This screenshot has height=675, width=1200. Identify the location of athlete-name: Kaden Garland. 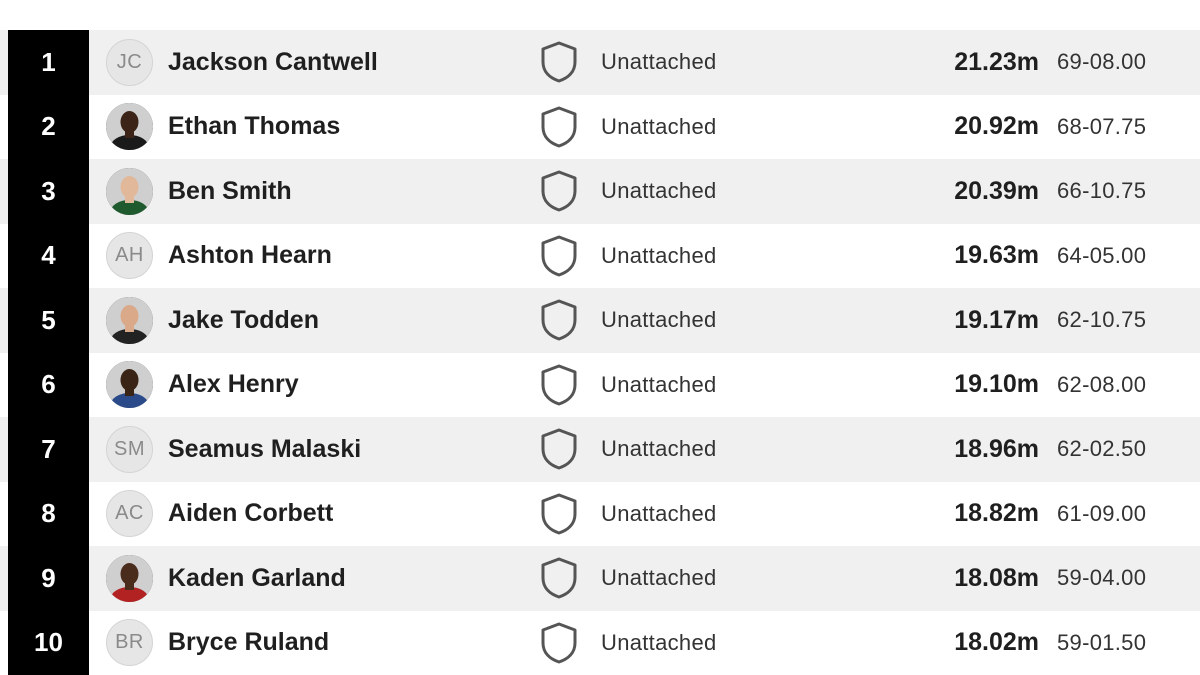
(257, 578).